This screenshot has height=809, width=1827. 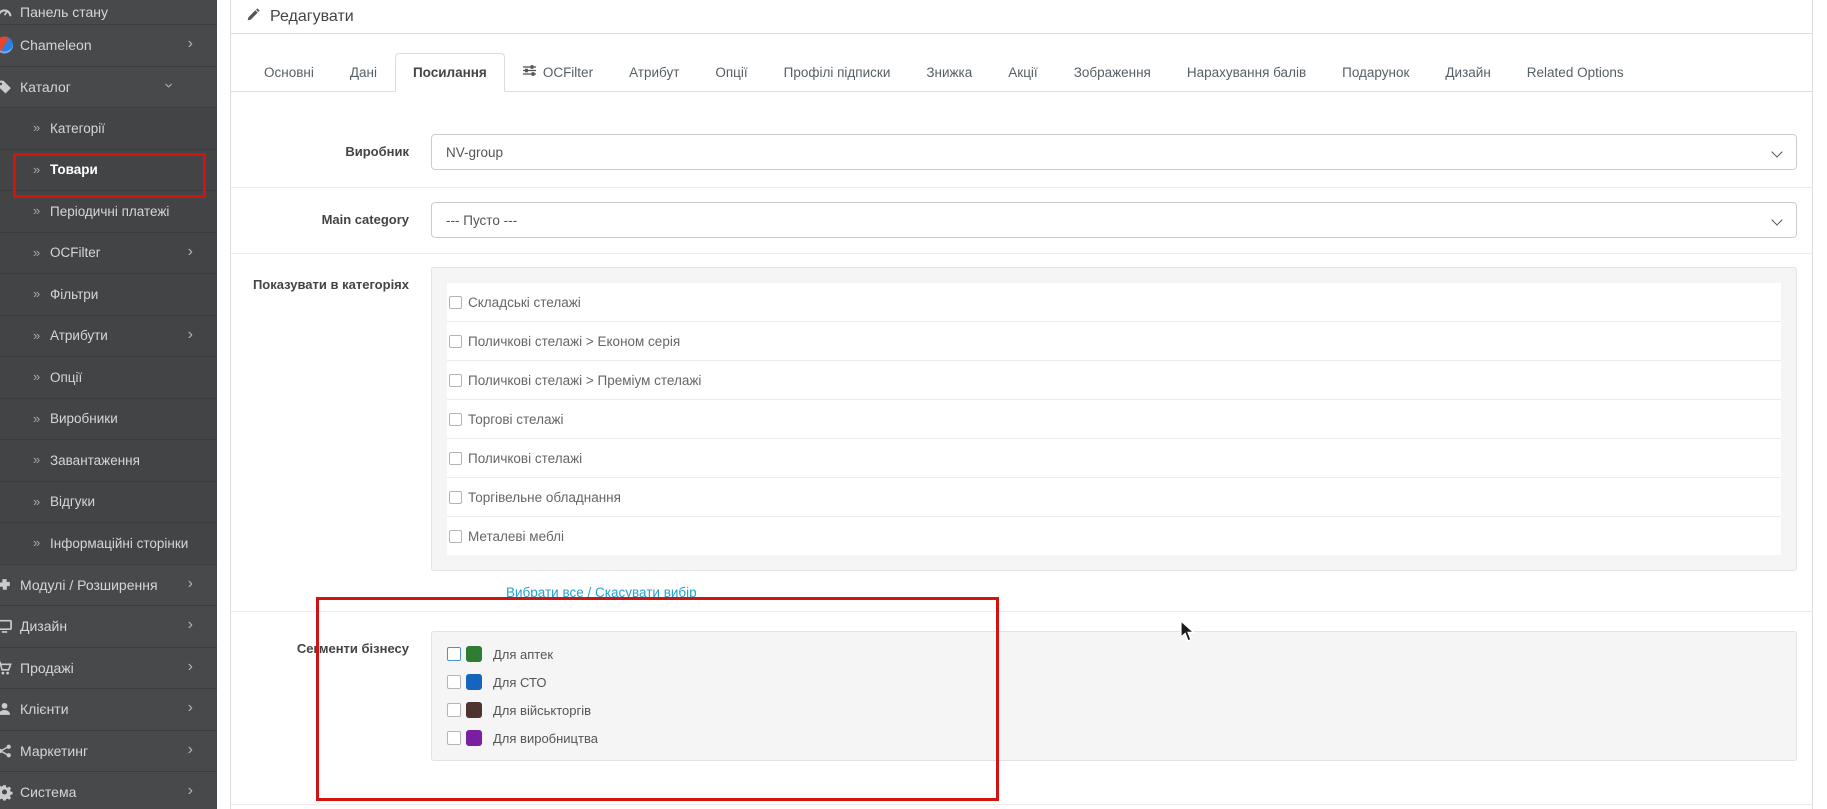 I want to click on category-label: Поличкові стелажі > Преміум стелажі, so click(x=585, y=380).